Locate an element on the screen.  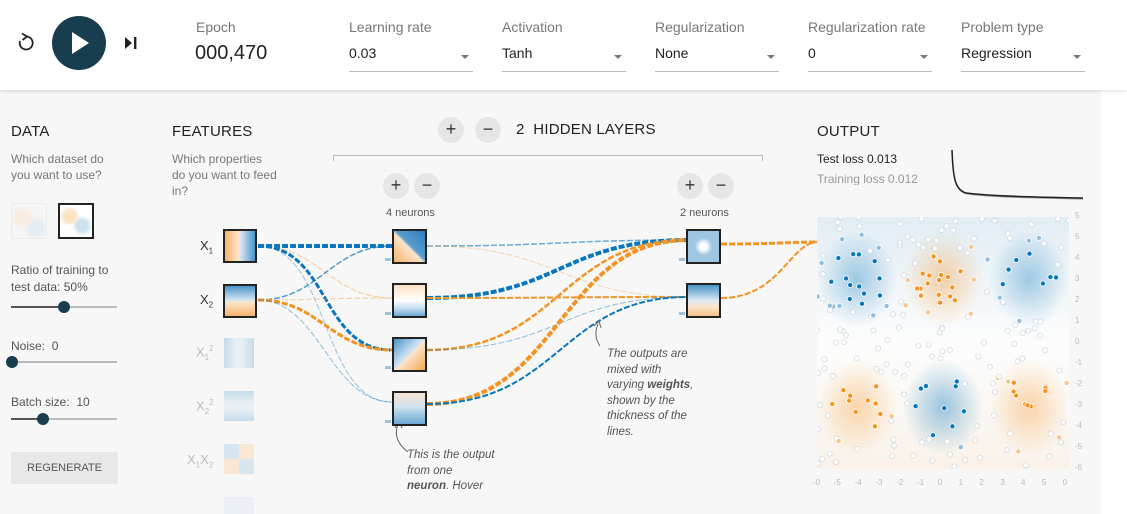
problem-type-select: Regression is located at coordinates (1023, 58).